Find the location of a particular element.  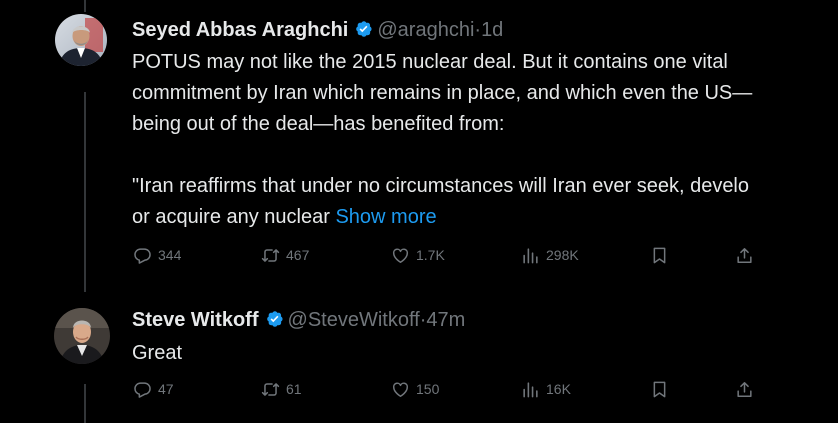

timestamp: 47m is located at coordinates (445, 320).